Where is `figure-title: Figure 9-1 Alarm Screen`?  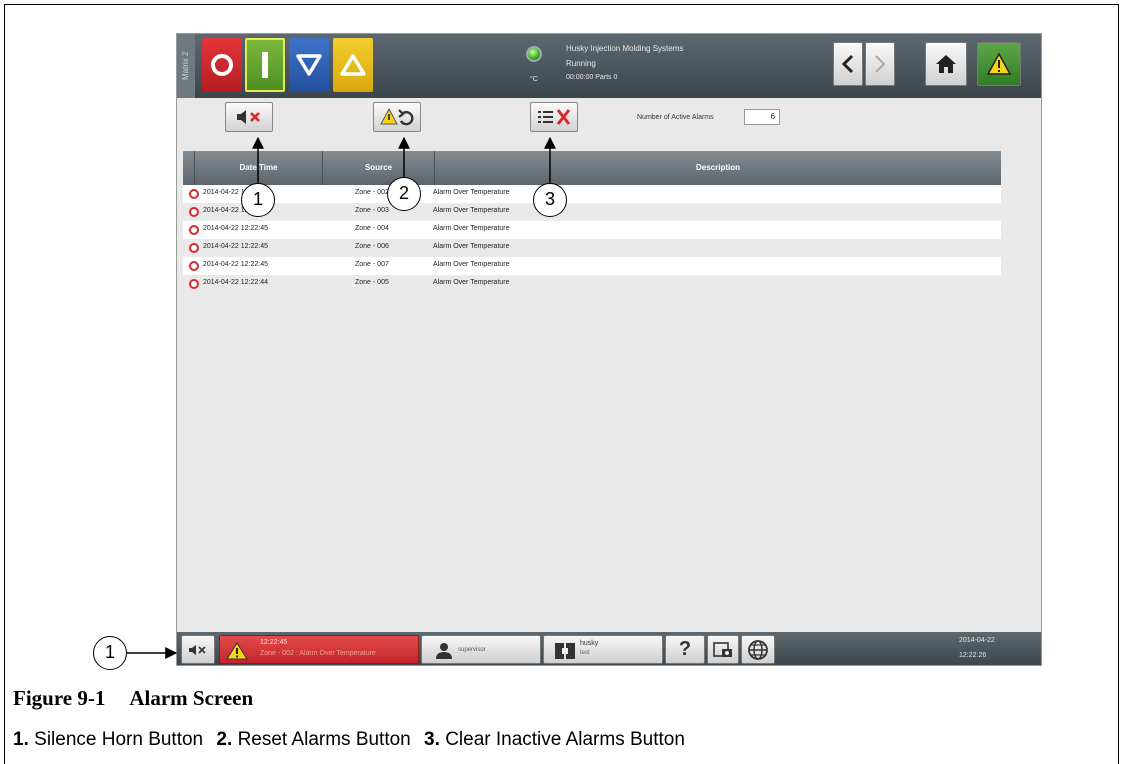
figure-title: Figure 9-1 Alarm Screen is located at coordinates (133, 698).